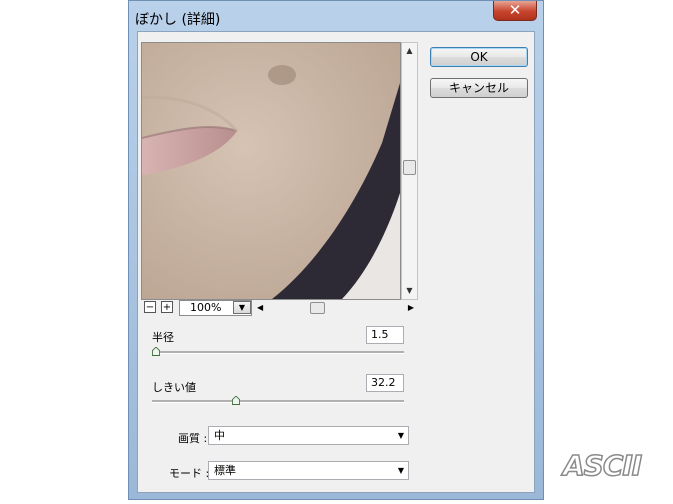  I want to click on threshold-label: しきい値, so click(174, 387).